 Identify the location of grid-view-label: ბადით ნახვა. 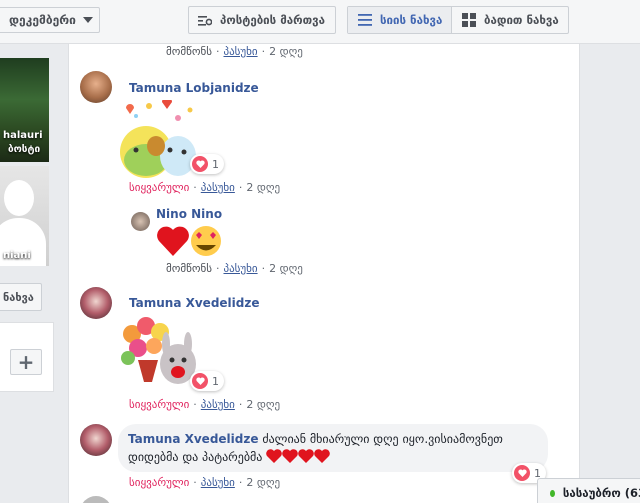
(521, 20).